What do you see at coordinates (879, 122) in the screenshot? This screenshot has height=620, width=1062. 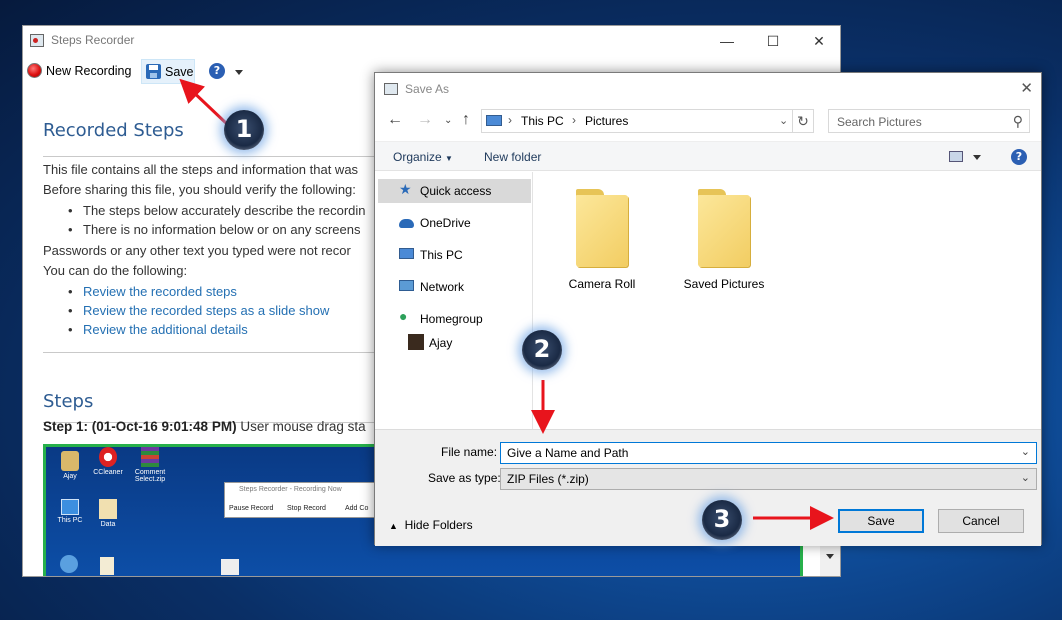 I see `search-placeholder: Search Pictures` at bounding box center [879, 122].